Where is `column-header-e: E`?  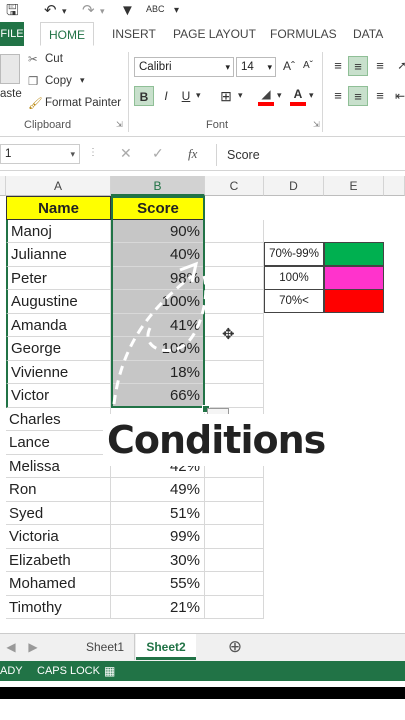
column-header-e: E is located at coordinates (354, 186).